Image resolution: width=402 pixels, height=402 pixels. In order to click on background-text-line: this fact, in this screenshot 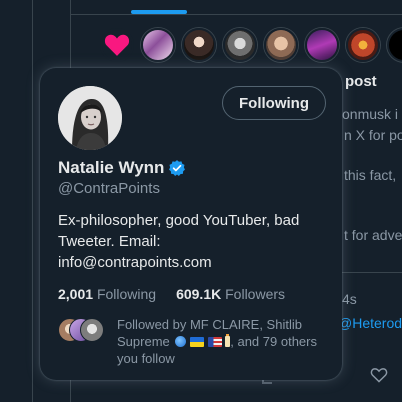, I will do `click(370, 175)`.